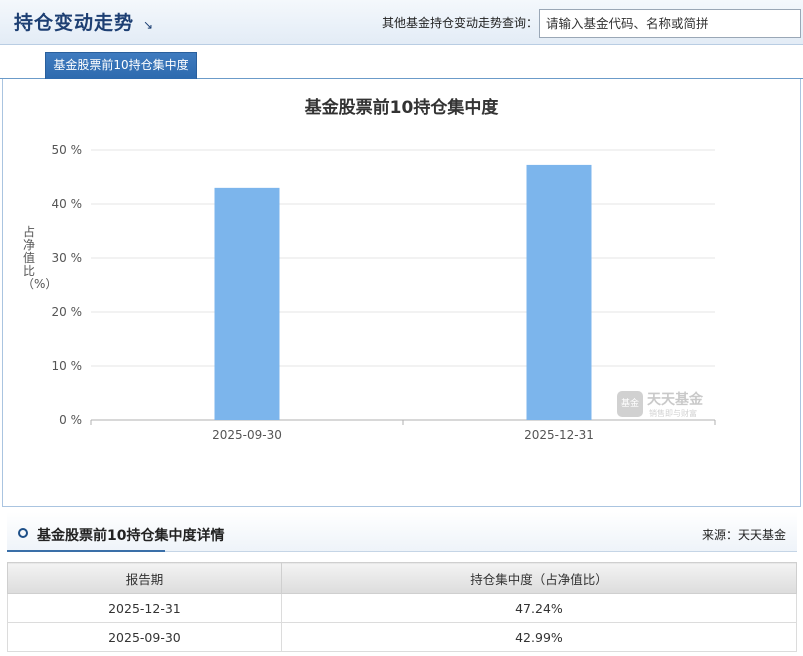 This screenshot has width=803, height=656. I want to click on y-tick-label: 50 %, so click(67, 150).